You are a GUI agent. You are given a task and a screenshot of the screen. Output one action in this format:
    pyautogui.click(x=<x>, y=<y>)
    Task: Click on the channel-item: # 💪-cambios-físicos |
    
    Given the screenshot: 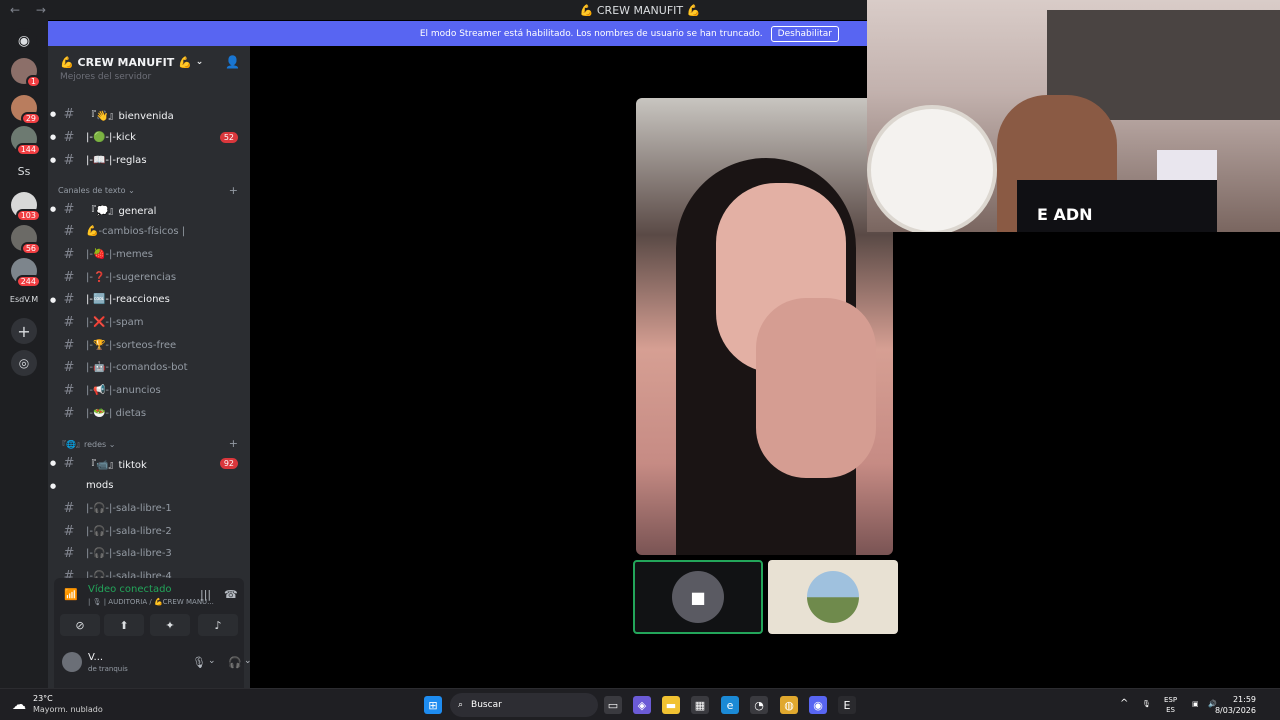 What is the action you would take?
    pyautogui.click(x=149, y=232)
    